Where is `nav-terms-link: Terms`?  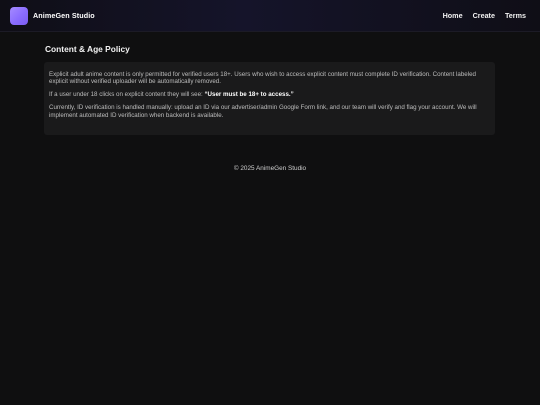 nav-terms-link: Terms is located at coordinates (515, 15).